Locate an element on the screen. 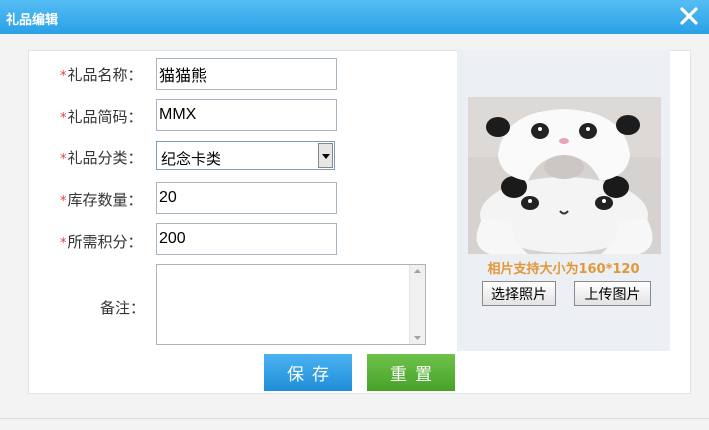  close-icon is located at coordinates (689, 16).